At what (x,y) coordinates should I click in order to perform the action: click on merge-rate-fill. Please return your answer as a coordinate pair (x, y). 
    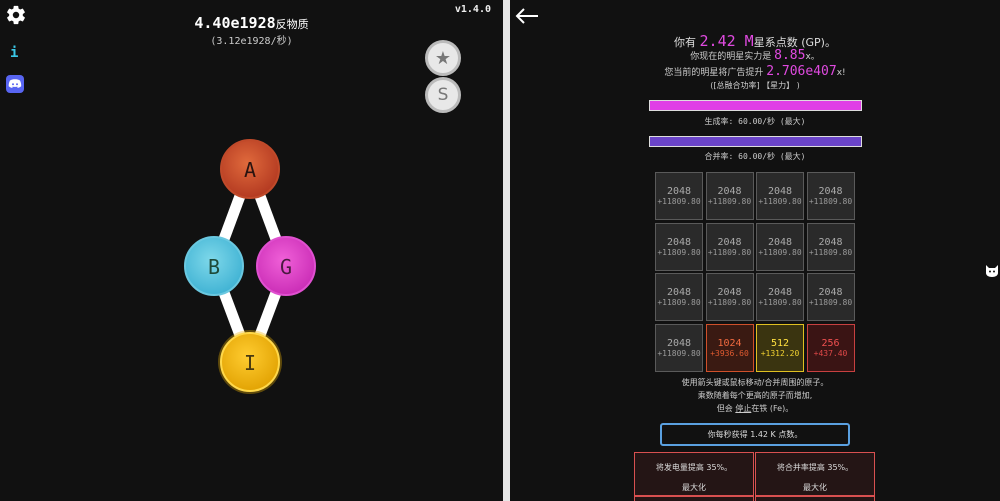
    Looking at the image, I should click on (755, 141).